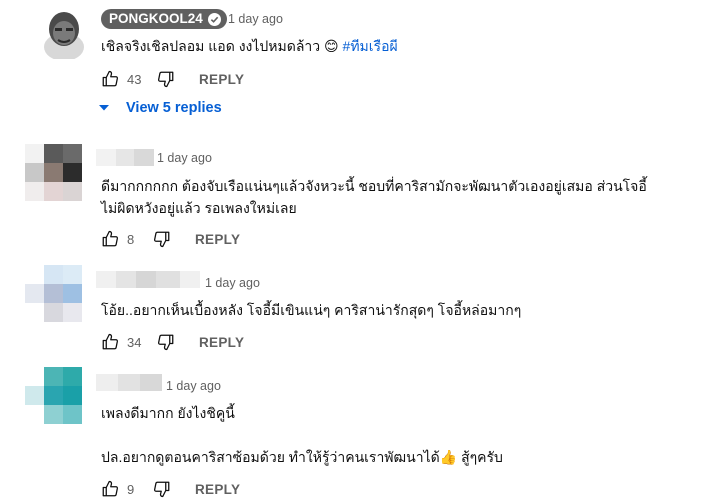 The width and height of the screenshot is (728, 499). Describe the element at coordinates (134, 79) in the screenshot. I see `like-count: 43` at that location.